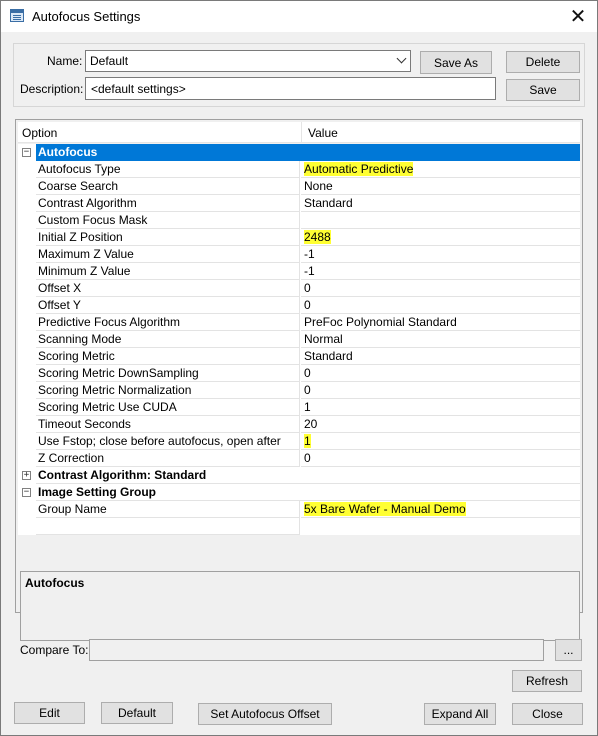  I want to click on property-row: Timeout Seconds 20, so click(299, 424).